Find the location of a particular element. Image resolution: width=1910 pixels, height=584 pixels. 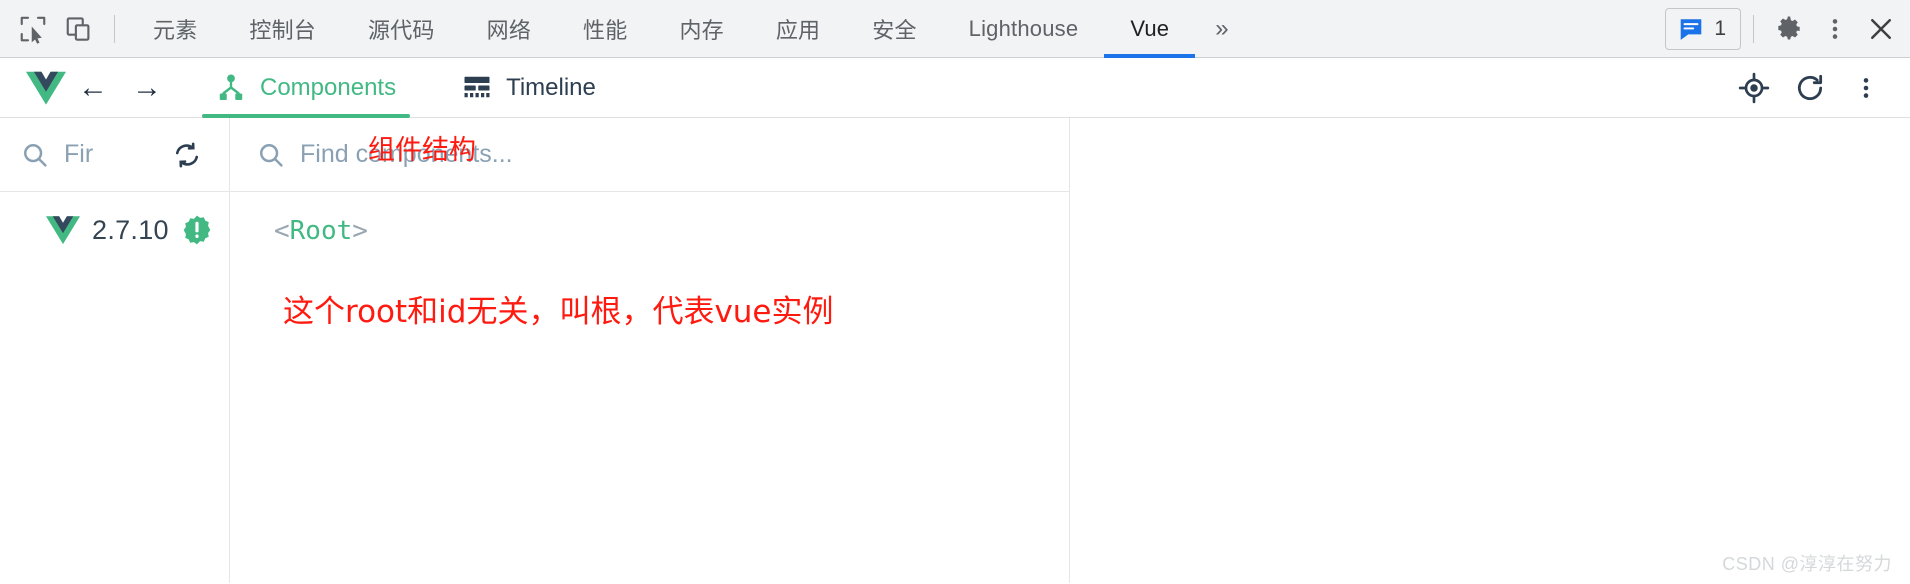

vue-tab-label: Timeline is located at coordinates (551, 87).